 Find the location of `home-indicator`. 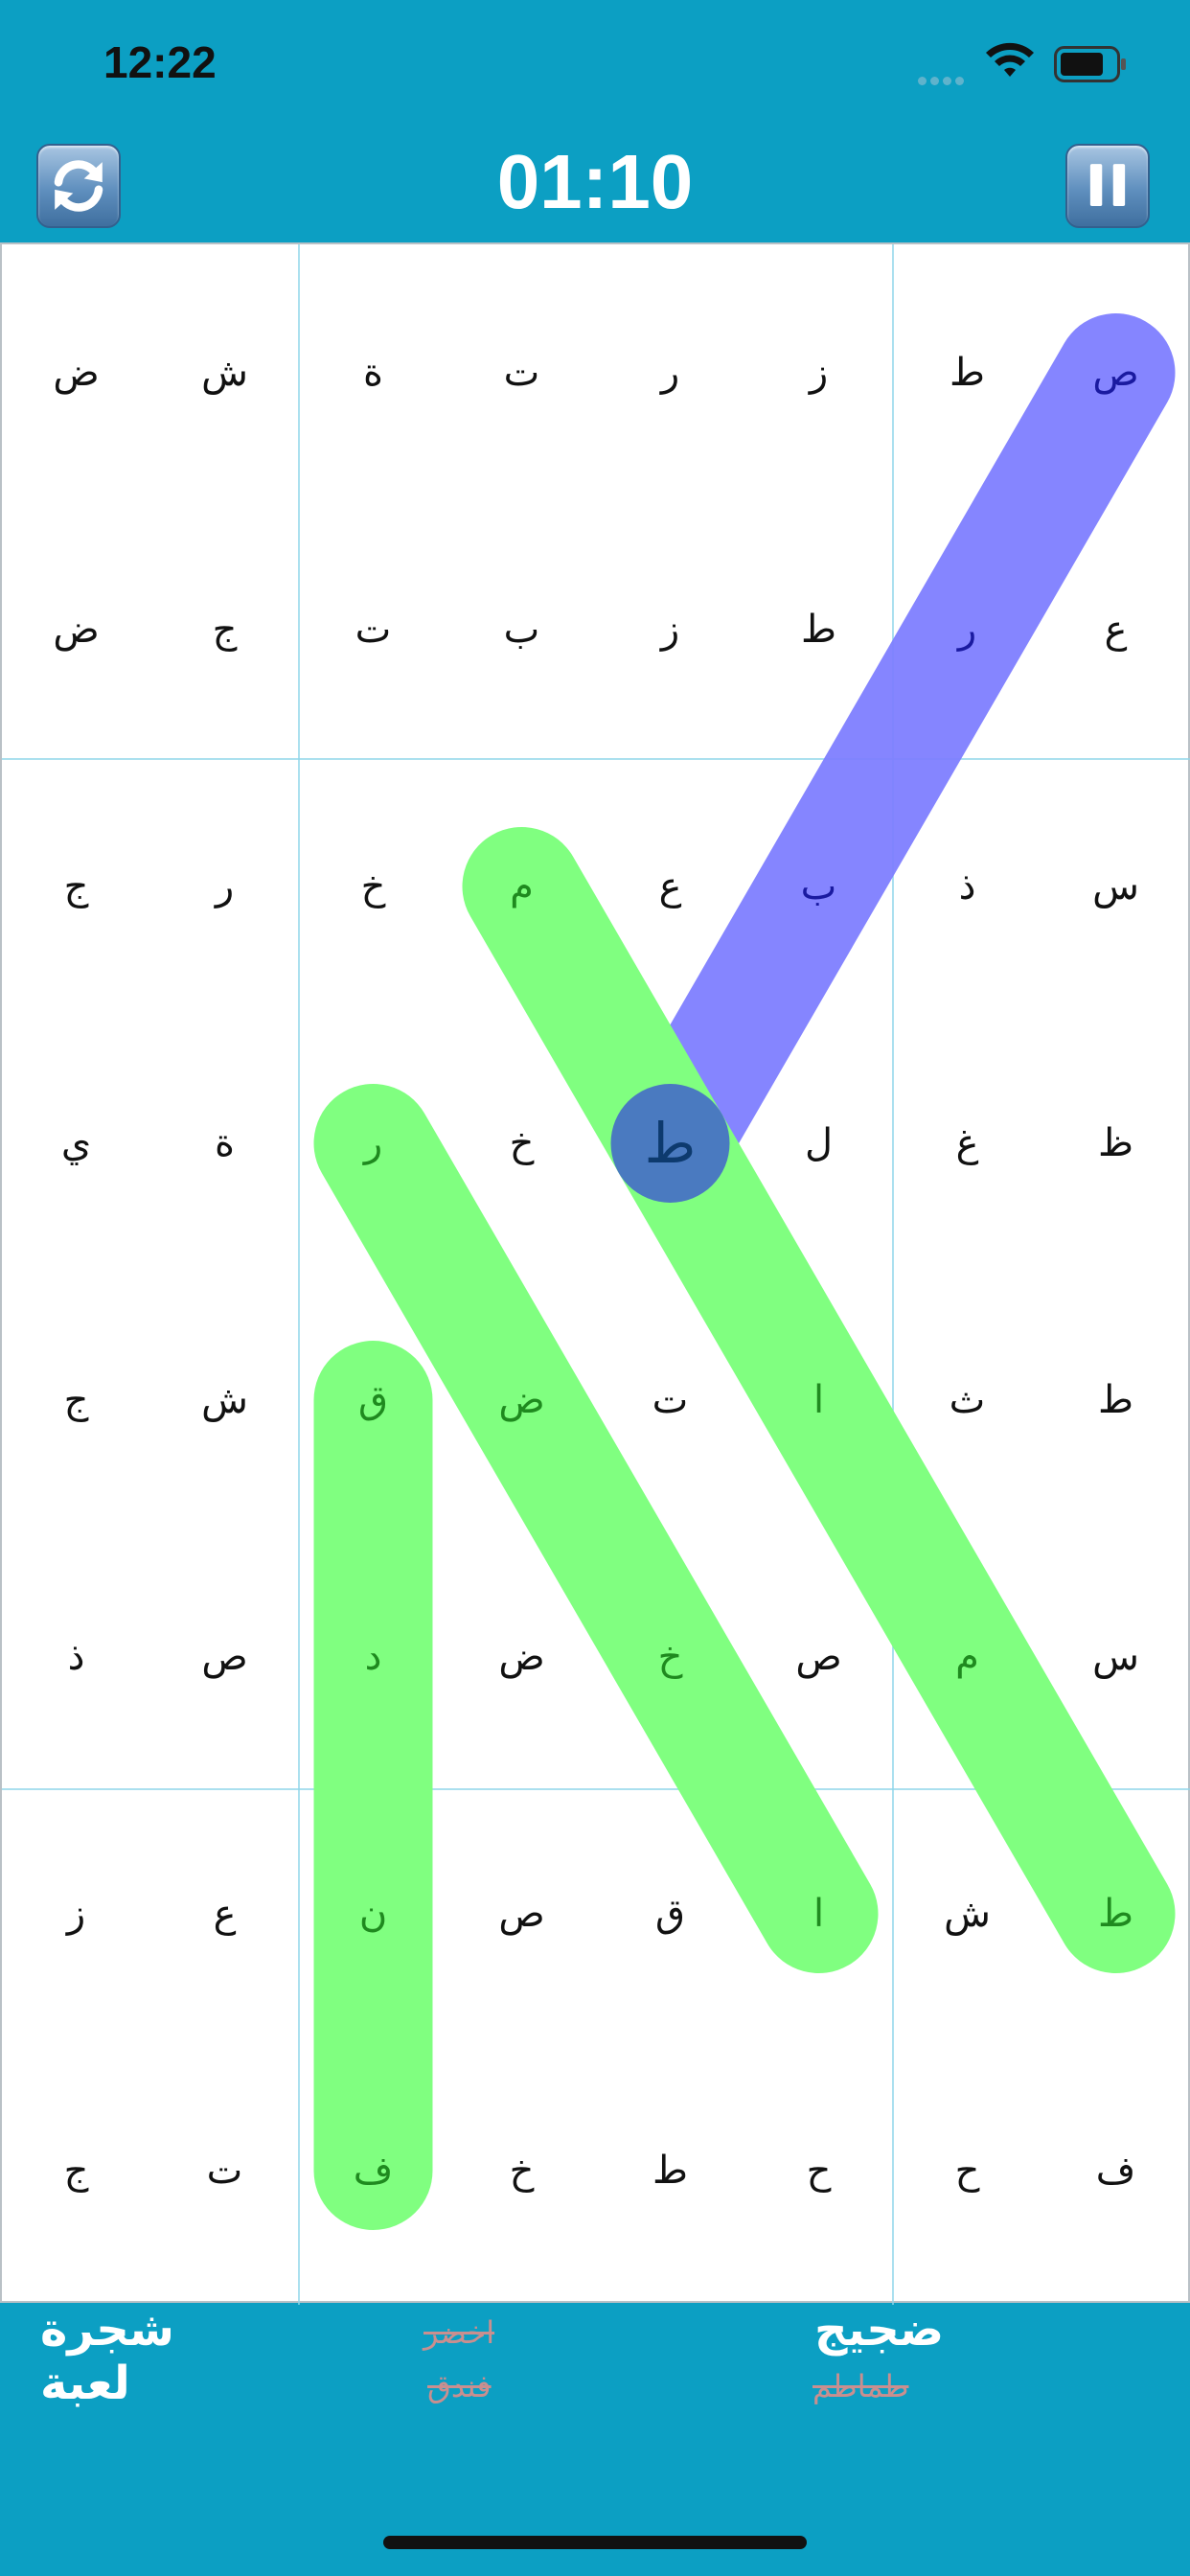

home-indicator is located at coordinates (595, 2542).